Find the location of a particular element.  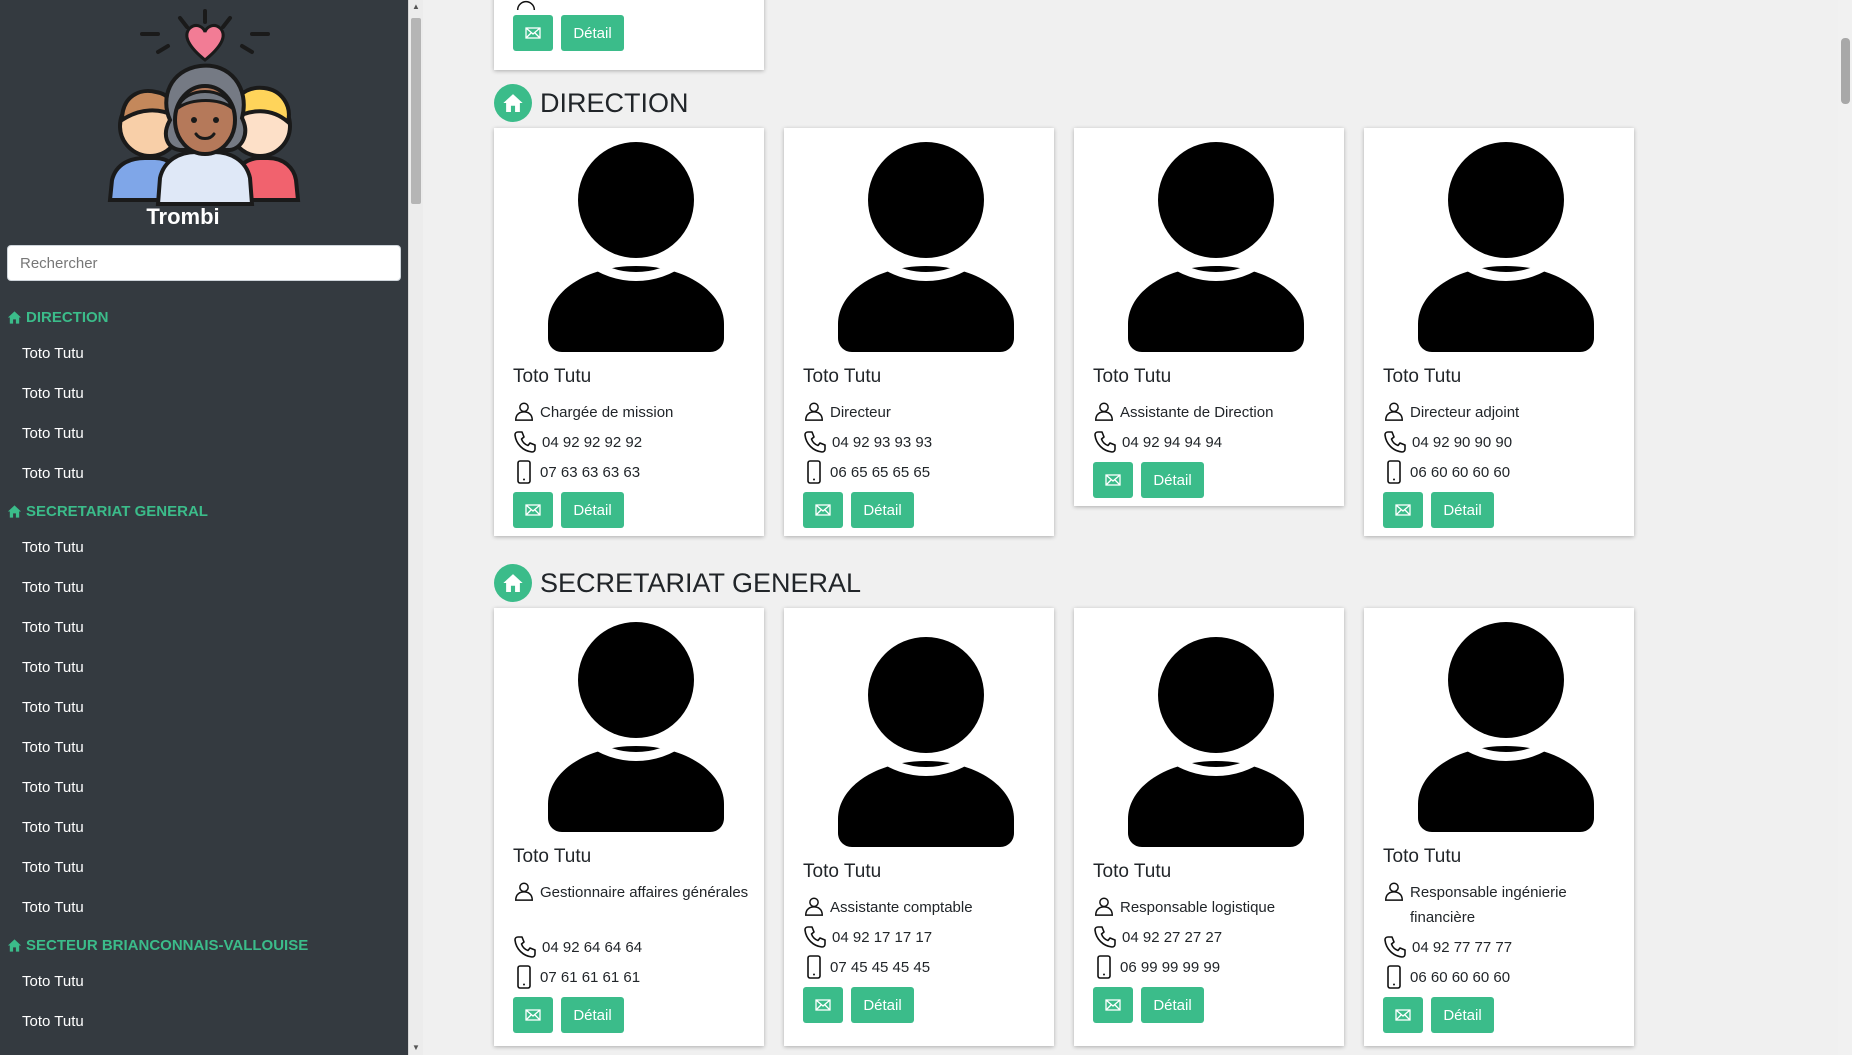

scroll-down-icon: ▼ is located at coordinates (416, 1047).